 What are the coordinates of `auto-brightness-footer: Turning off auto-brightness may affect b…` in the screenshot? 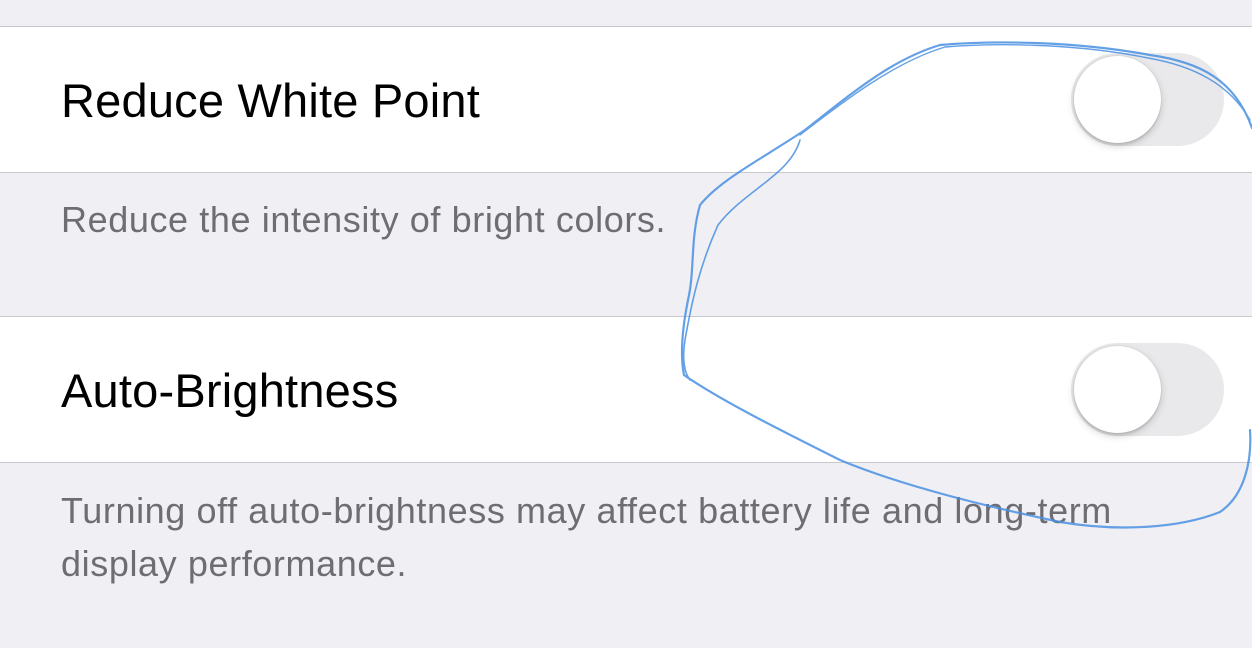 It's located at (586, 537).